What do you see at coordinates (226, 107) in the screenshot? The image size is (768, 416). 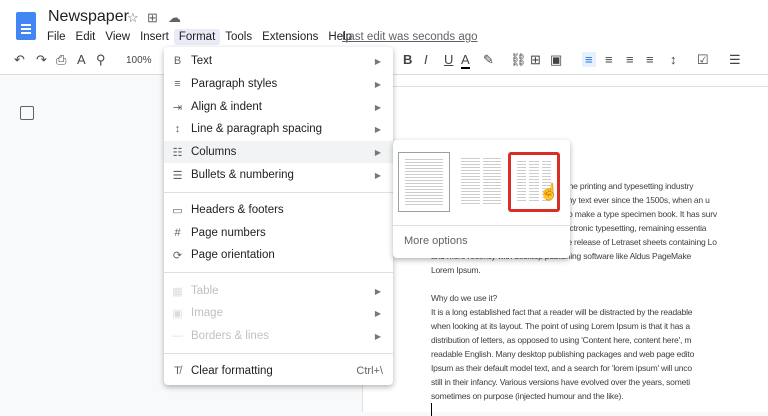 I see `menu-item-label: Align & indent` at bounding box center [226, 107].